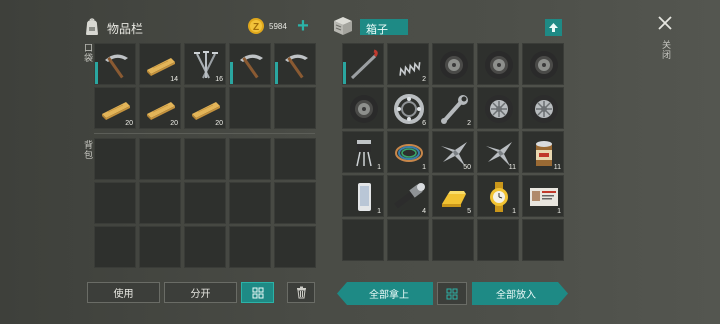 This screenshot has width=720, height=324. I want to click on put-all-label: 全部放入, so click(516, 295).